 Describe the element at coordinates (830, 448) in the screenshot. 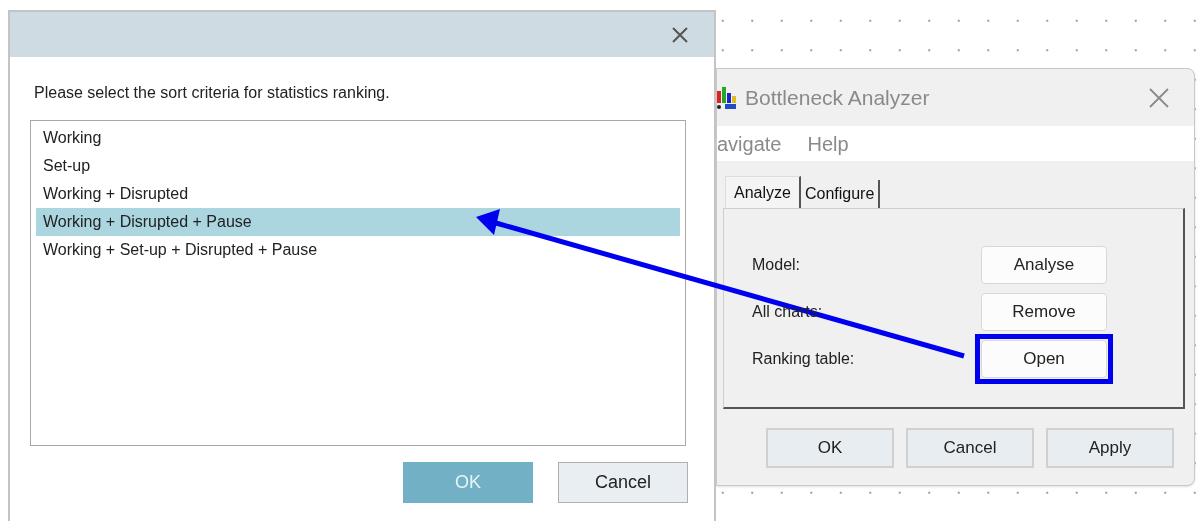

I see `dialog-button: OK` at that location.